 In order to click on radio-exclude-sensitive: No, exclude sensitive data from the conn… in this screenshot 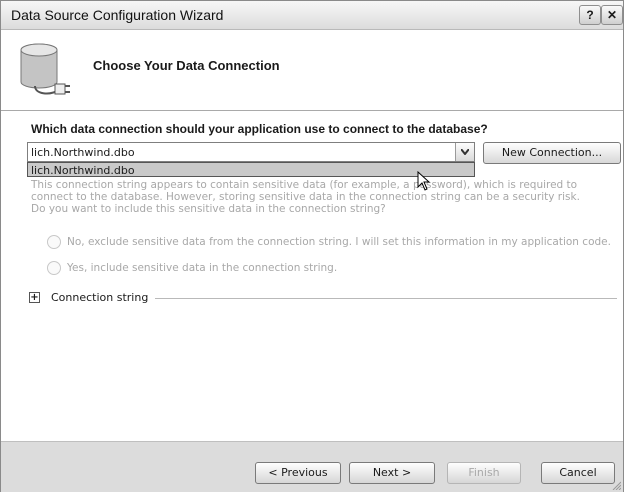, I will do `click(329, 242)`.